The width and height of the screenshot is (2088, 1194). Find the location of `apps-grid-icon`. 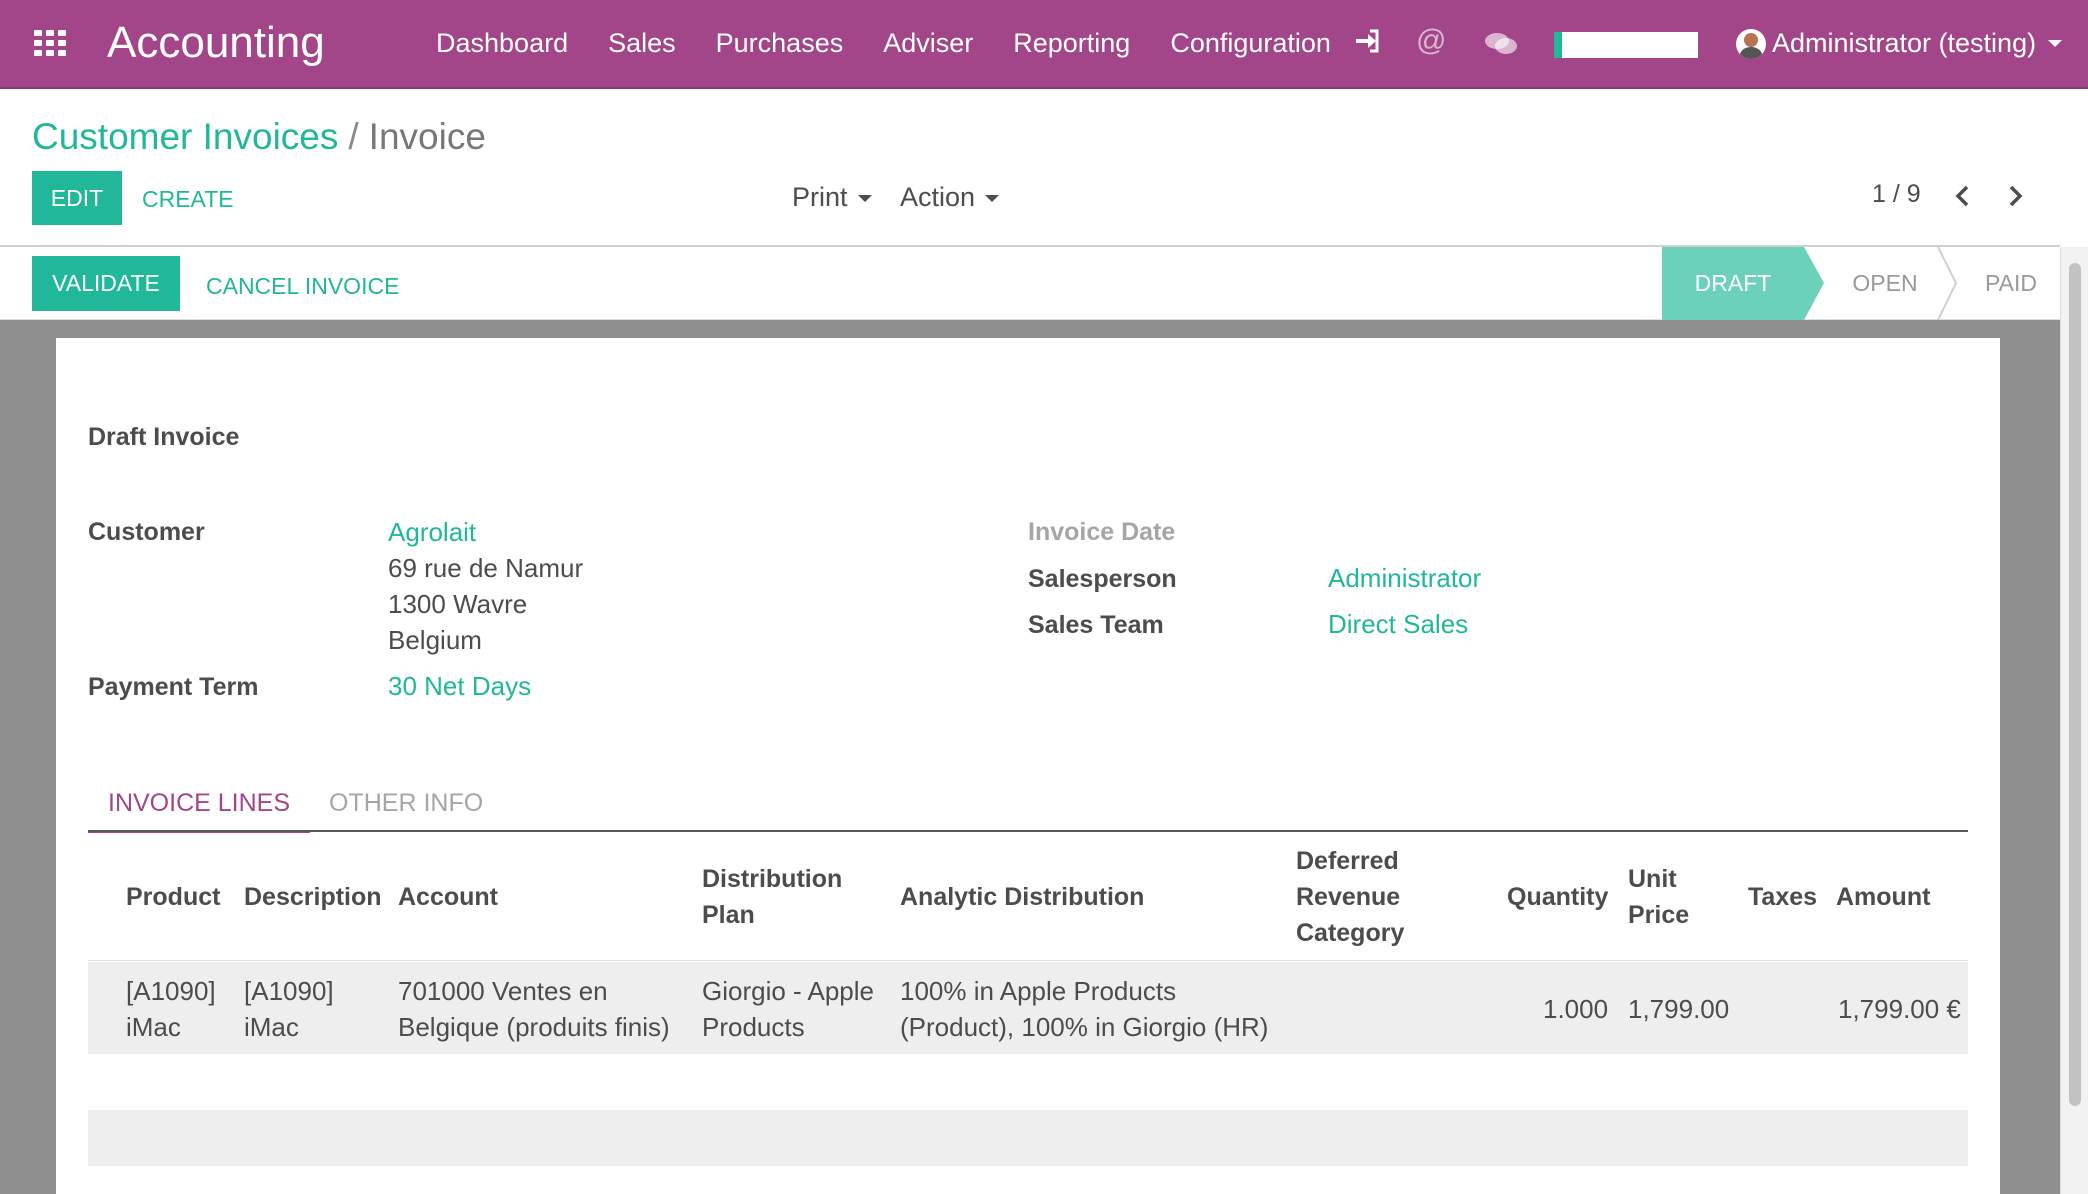

apps-grid-icon is located at coordinates (51, 43).